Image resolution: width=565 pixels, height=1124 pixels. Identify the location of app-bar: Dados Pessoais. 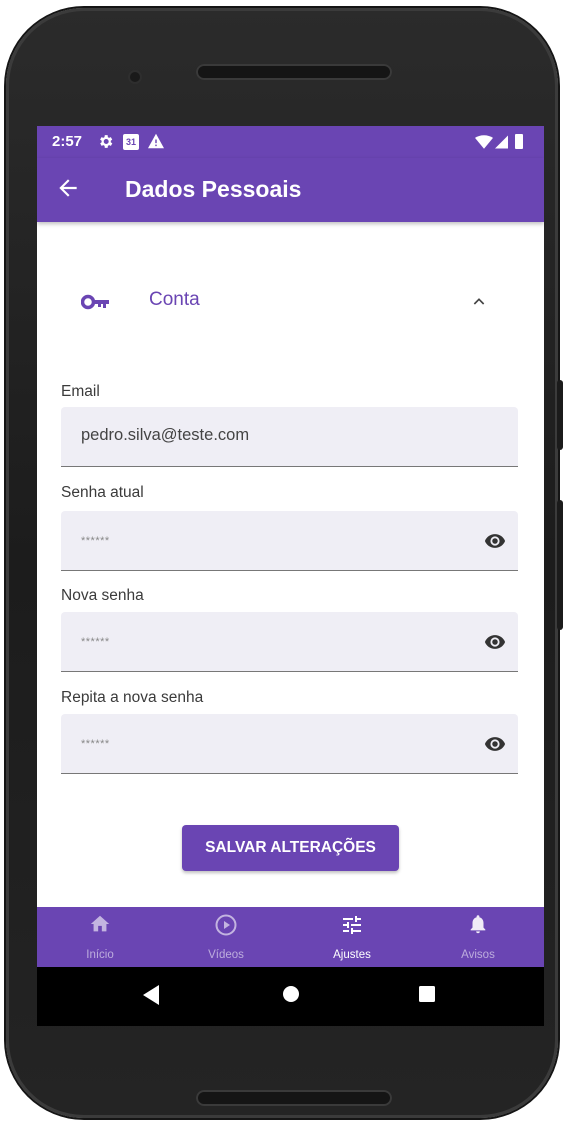
(290, 190).